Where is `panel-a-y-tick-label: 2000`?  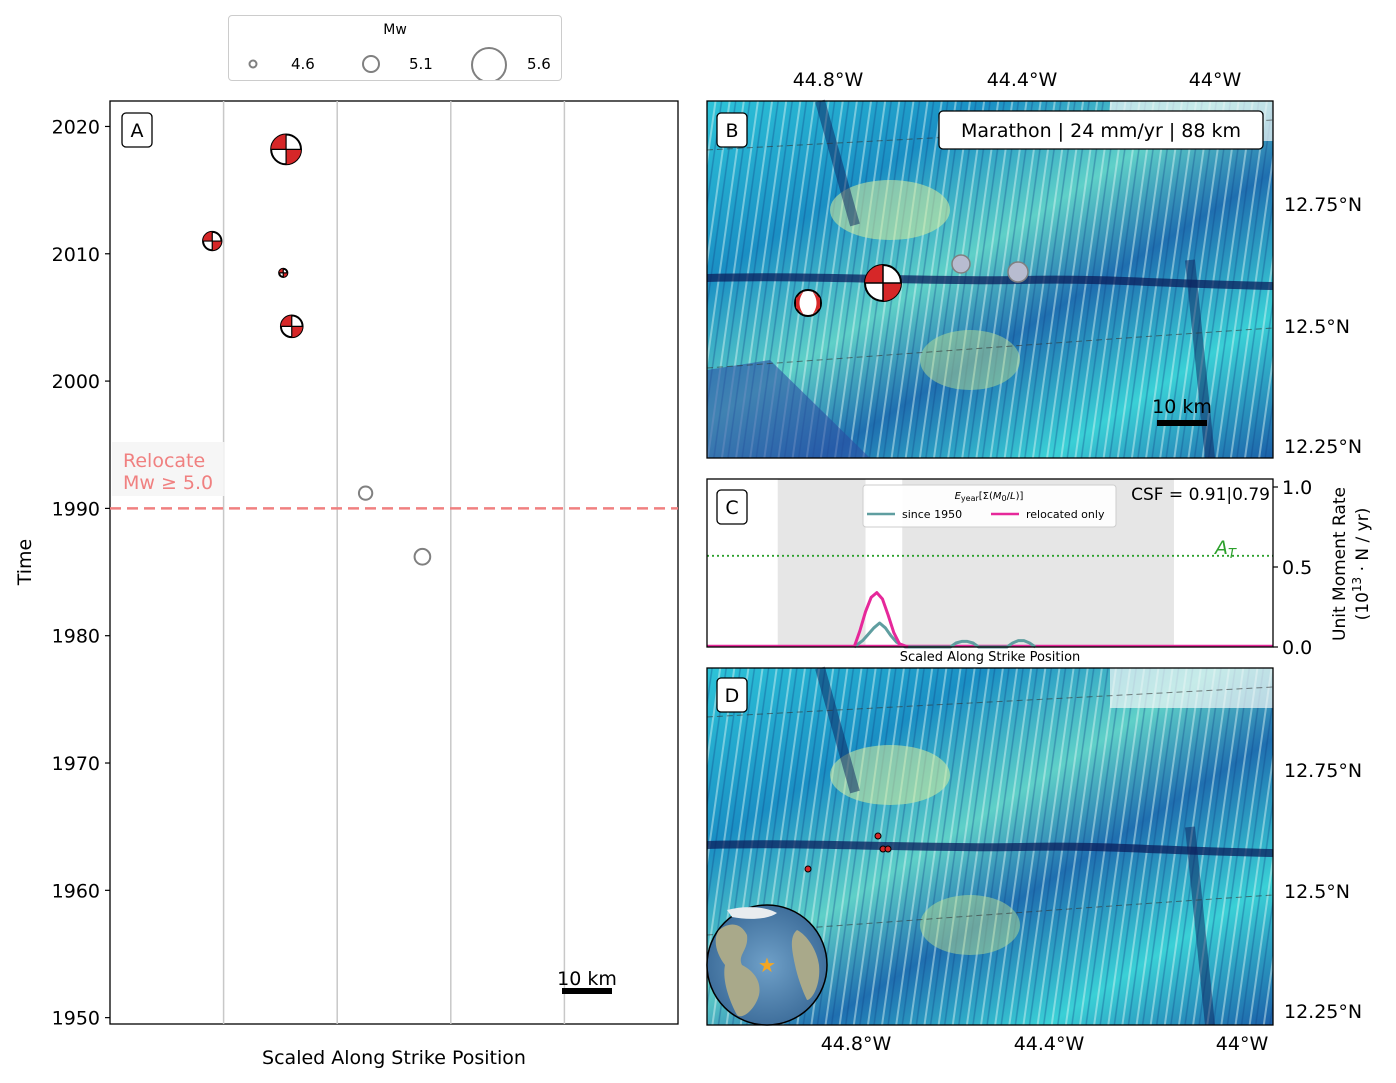
panel-a-y-tick-label: 2000 is located at coordinates (76, 382).